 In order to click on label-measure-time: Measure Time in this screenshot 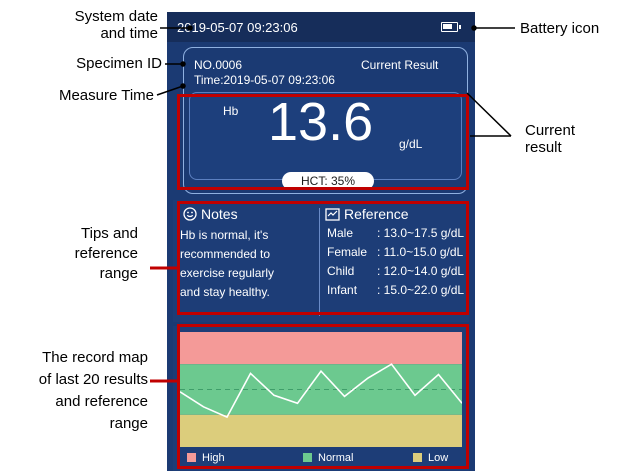, I will do `click(106, 95)`.